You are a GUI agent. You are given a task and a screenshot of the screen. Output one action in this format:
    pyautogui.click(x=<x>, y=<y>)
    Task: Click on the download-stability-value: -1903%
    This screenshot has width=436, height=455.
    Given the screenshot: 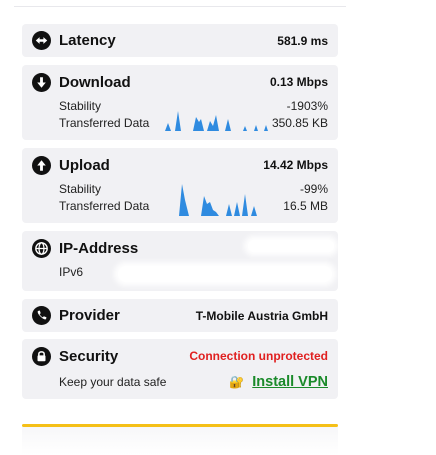 What is the action you would take?
    pyautogui.click(x=307, y=106)
    